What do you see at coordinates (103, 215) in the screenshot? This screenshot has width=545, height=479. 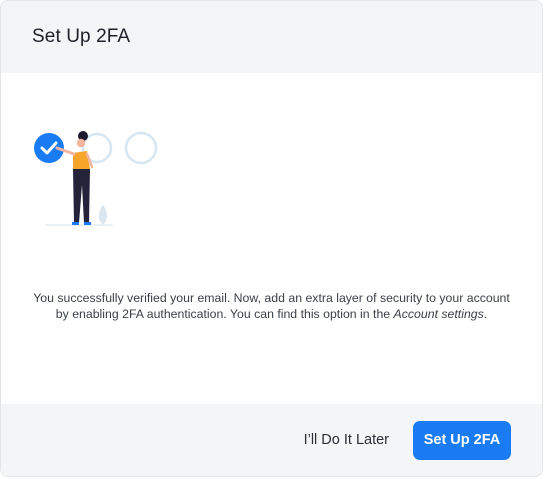 I see `plant-icon` at bounding box center [103, 215].